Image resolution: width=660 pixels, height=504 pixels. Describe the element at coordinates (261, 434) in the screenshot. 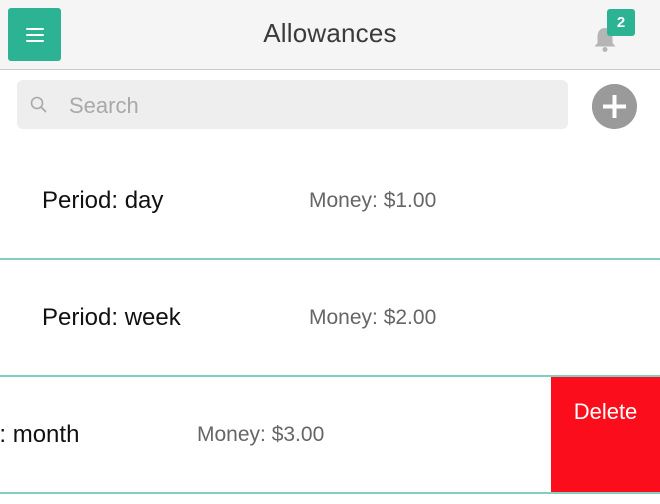

I see `allowance-money: Money: $3.00` at that location.